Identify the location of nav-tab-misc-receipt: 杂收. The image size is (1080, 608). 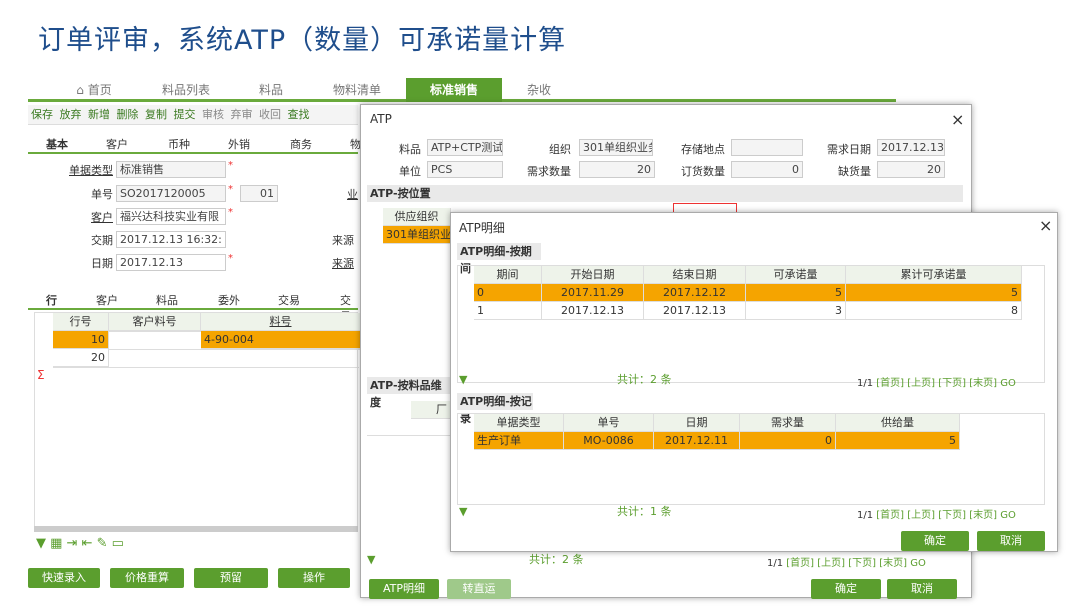
(539, 90).